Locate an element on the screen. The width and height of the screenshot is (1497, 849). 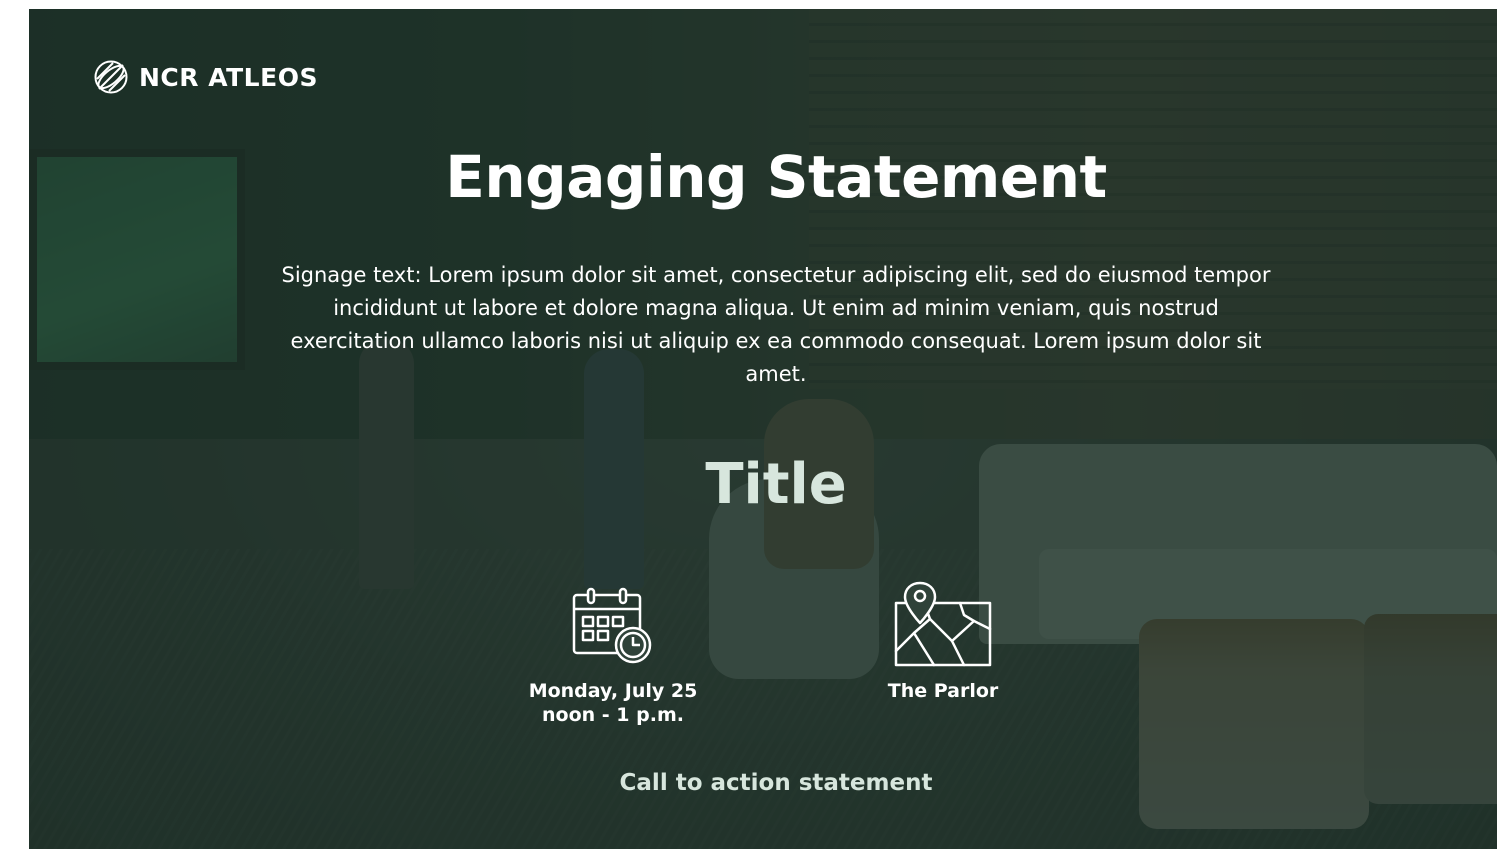
event-date: Monday, July 25 is located at coordinates (613, 691).